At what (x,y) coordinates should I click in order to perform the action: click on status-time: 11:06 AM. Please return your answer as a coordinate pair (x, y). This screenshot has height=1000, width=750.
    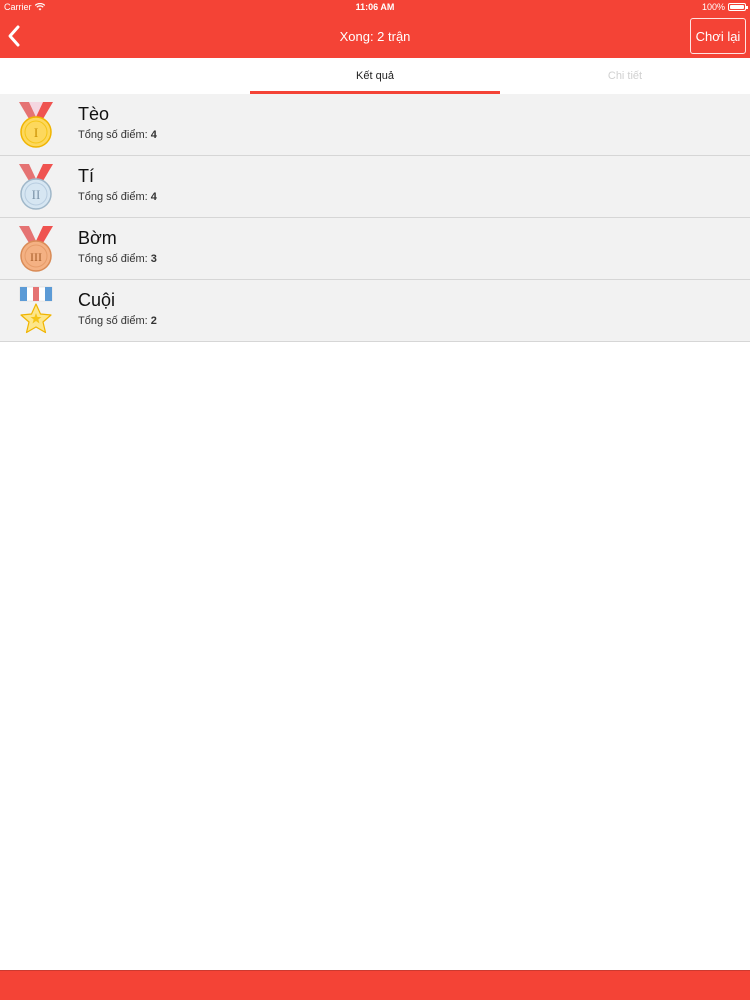
    Looking at the image, I should click on (375, 7).